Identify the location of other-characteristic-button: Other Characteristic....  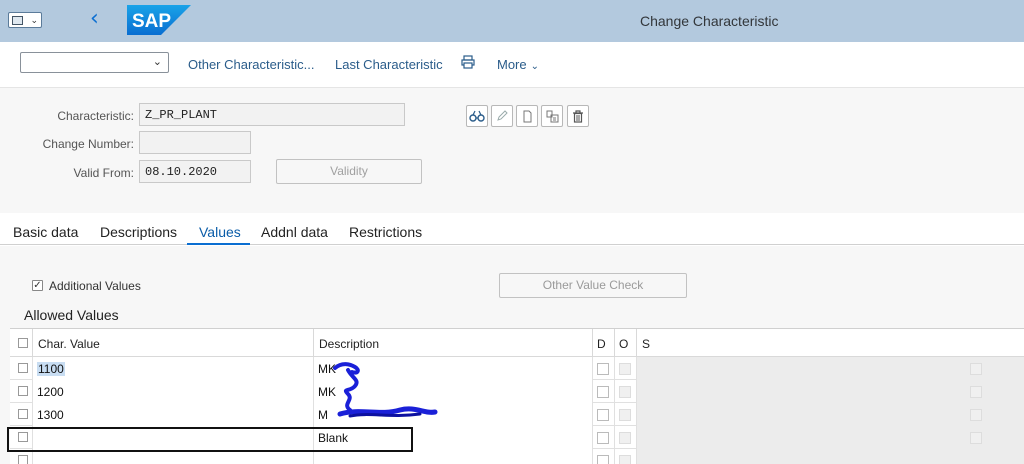
(251, 64).